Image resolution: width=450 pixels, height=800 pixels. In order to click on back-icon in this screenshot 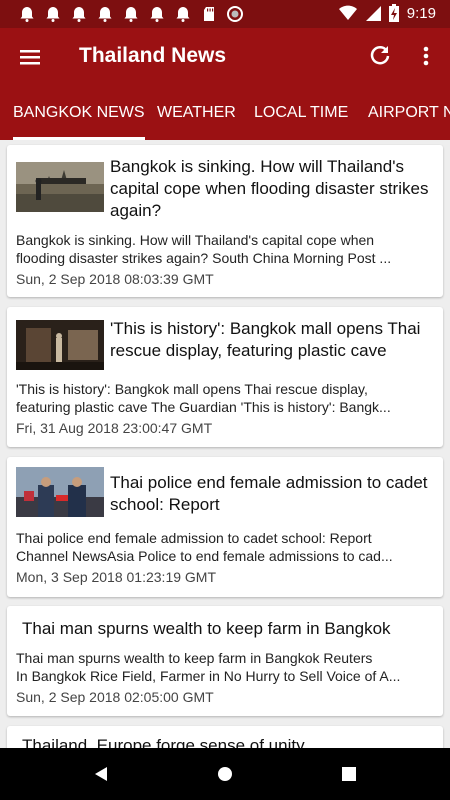, I will do `click(101, 774)`.